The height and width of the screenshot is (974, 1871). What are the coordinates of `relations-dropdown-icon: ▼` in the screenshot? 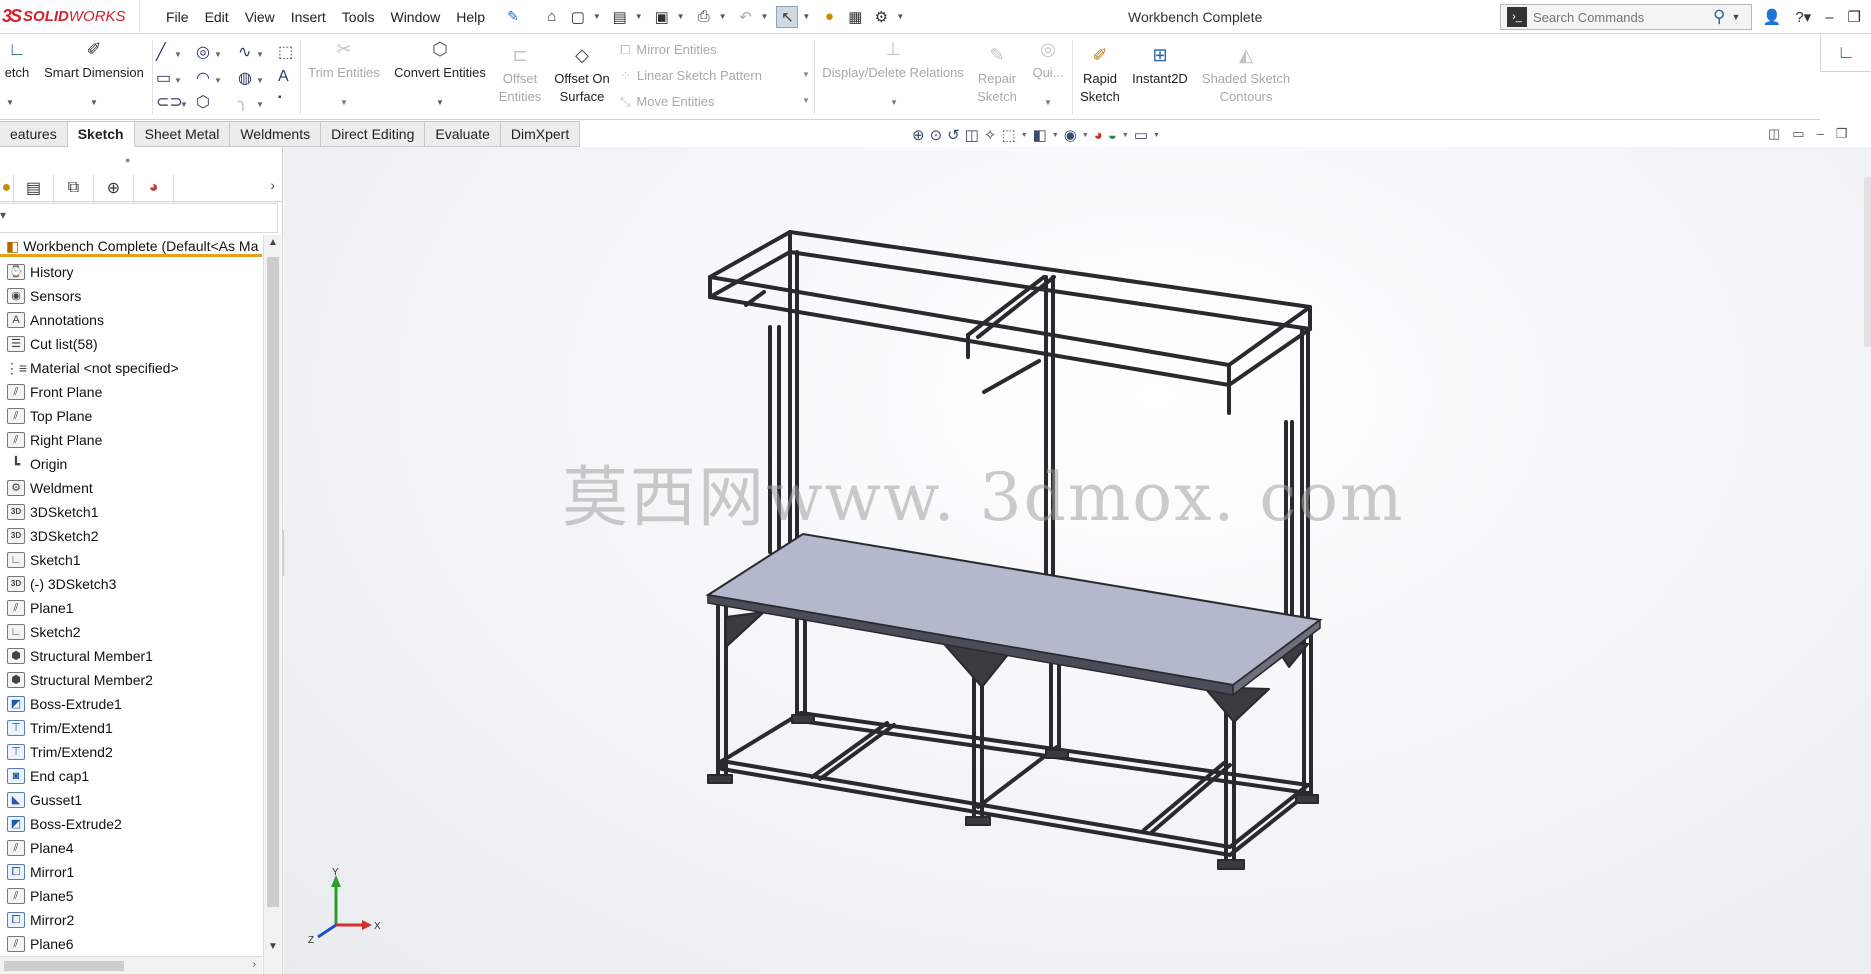 It's located at (894, 102).